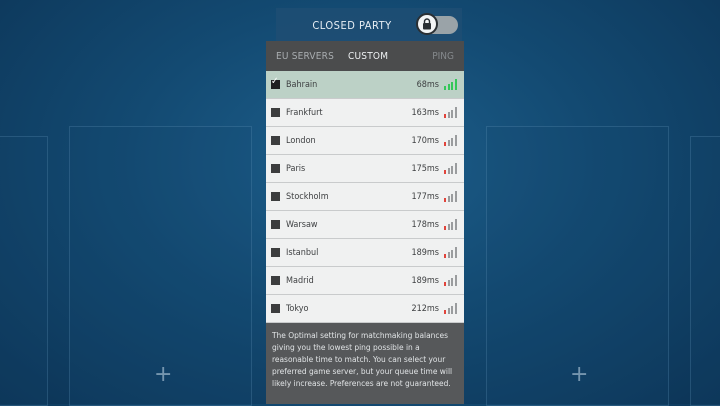  I want to click on server-name: Warsaw, so click(302, 224).